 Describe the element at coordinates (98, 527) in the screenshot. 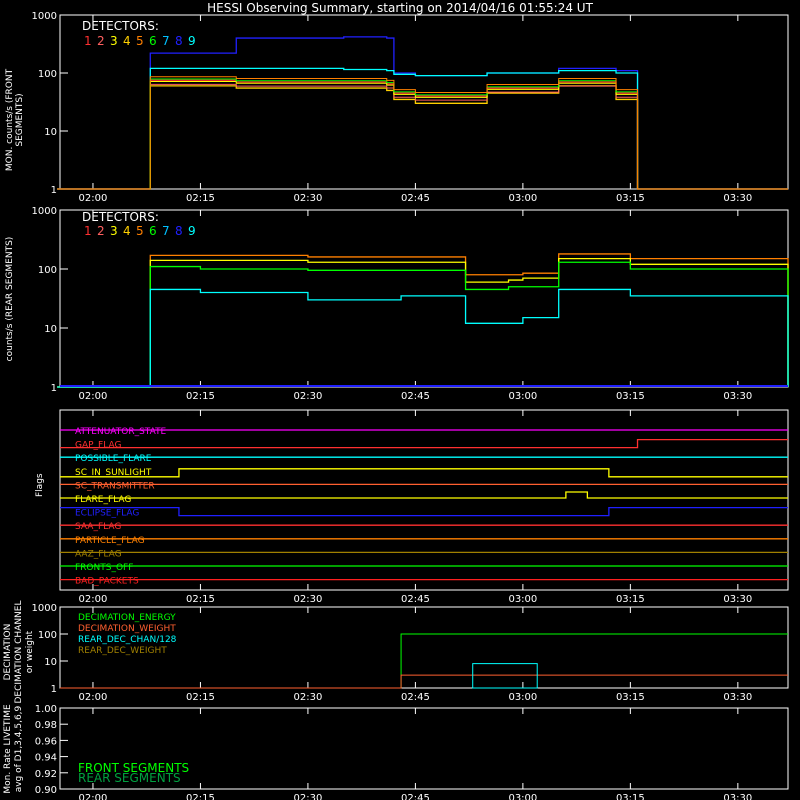

I see `flag-label: SAA_FLAG` at that location.